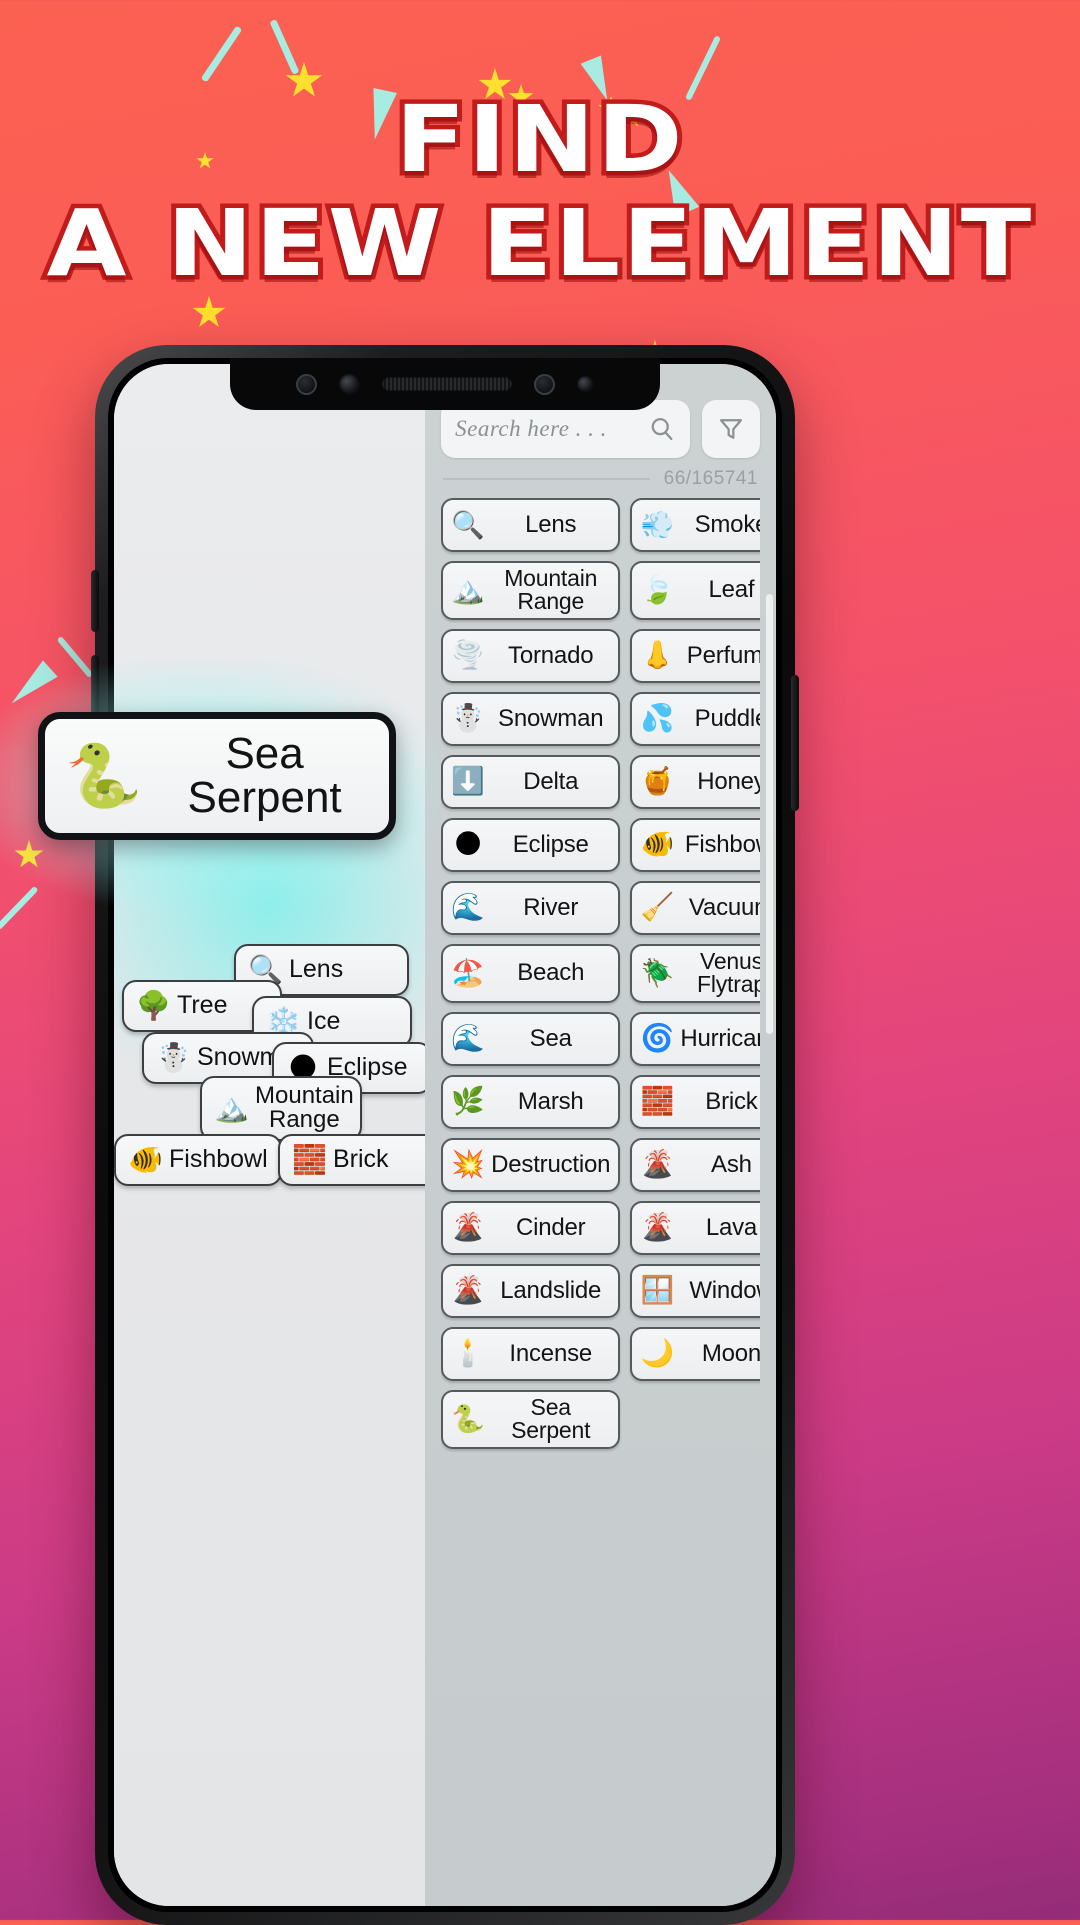 Image resolution: width=1080 pixels, height=1925 pixels. What do you see at coordinates (695, 973) in the screenshot?
I see `element-chip: 🪲 Venus Flytrap` at bounding box center [695, 973].